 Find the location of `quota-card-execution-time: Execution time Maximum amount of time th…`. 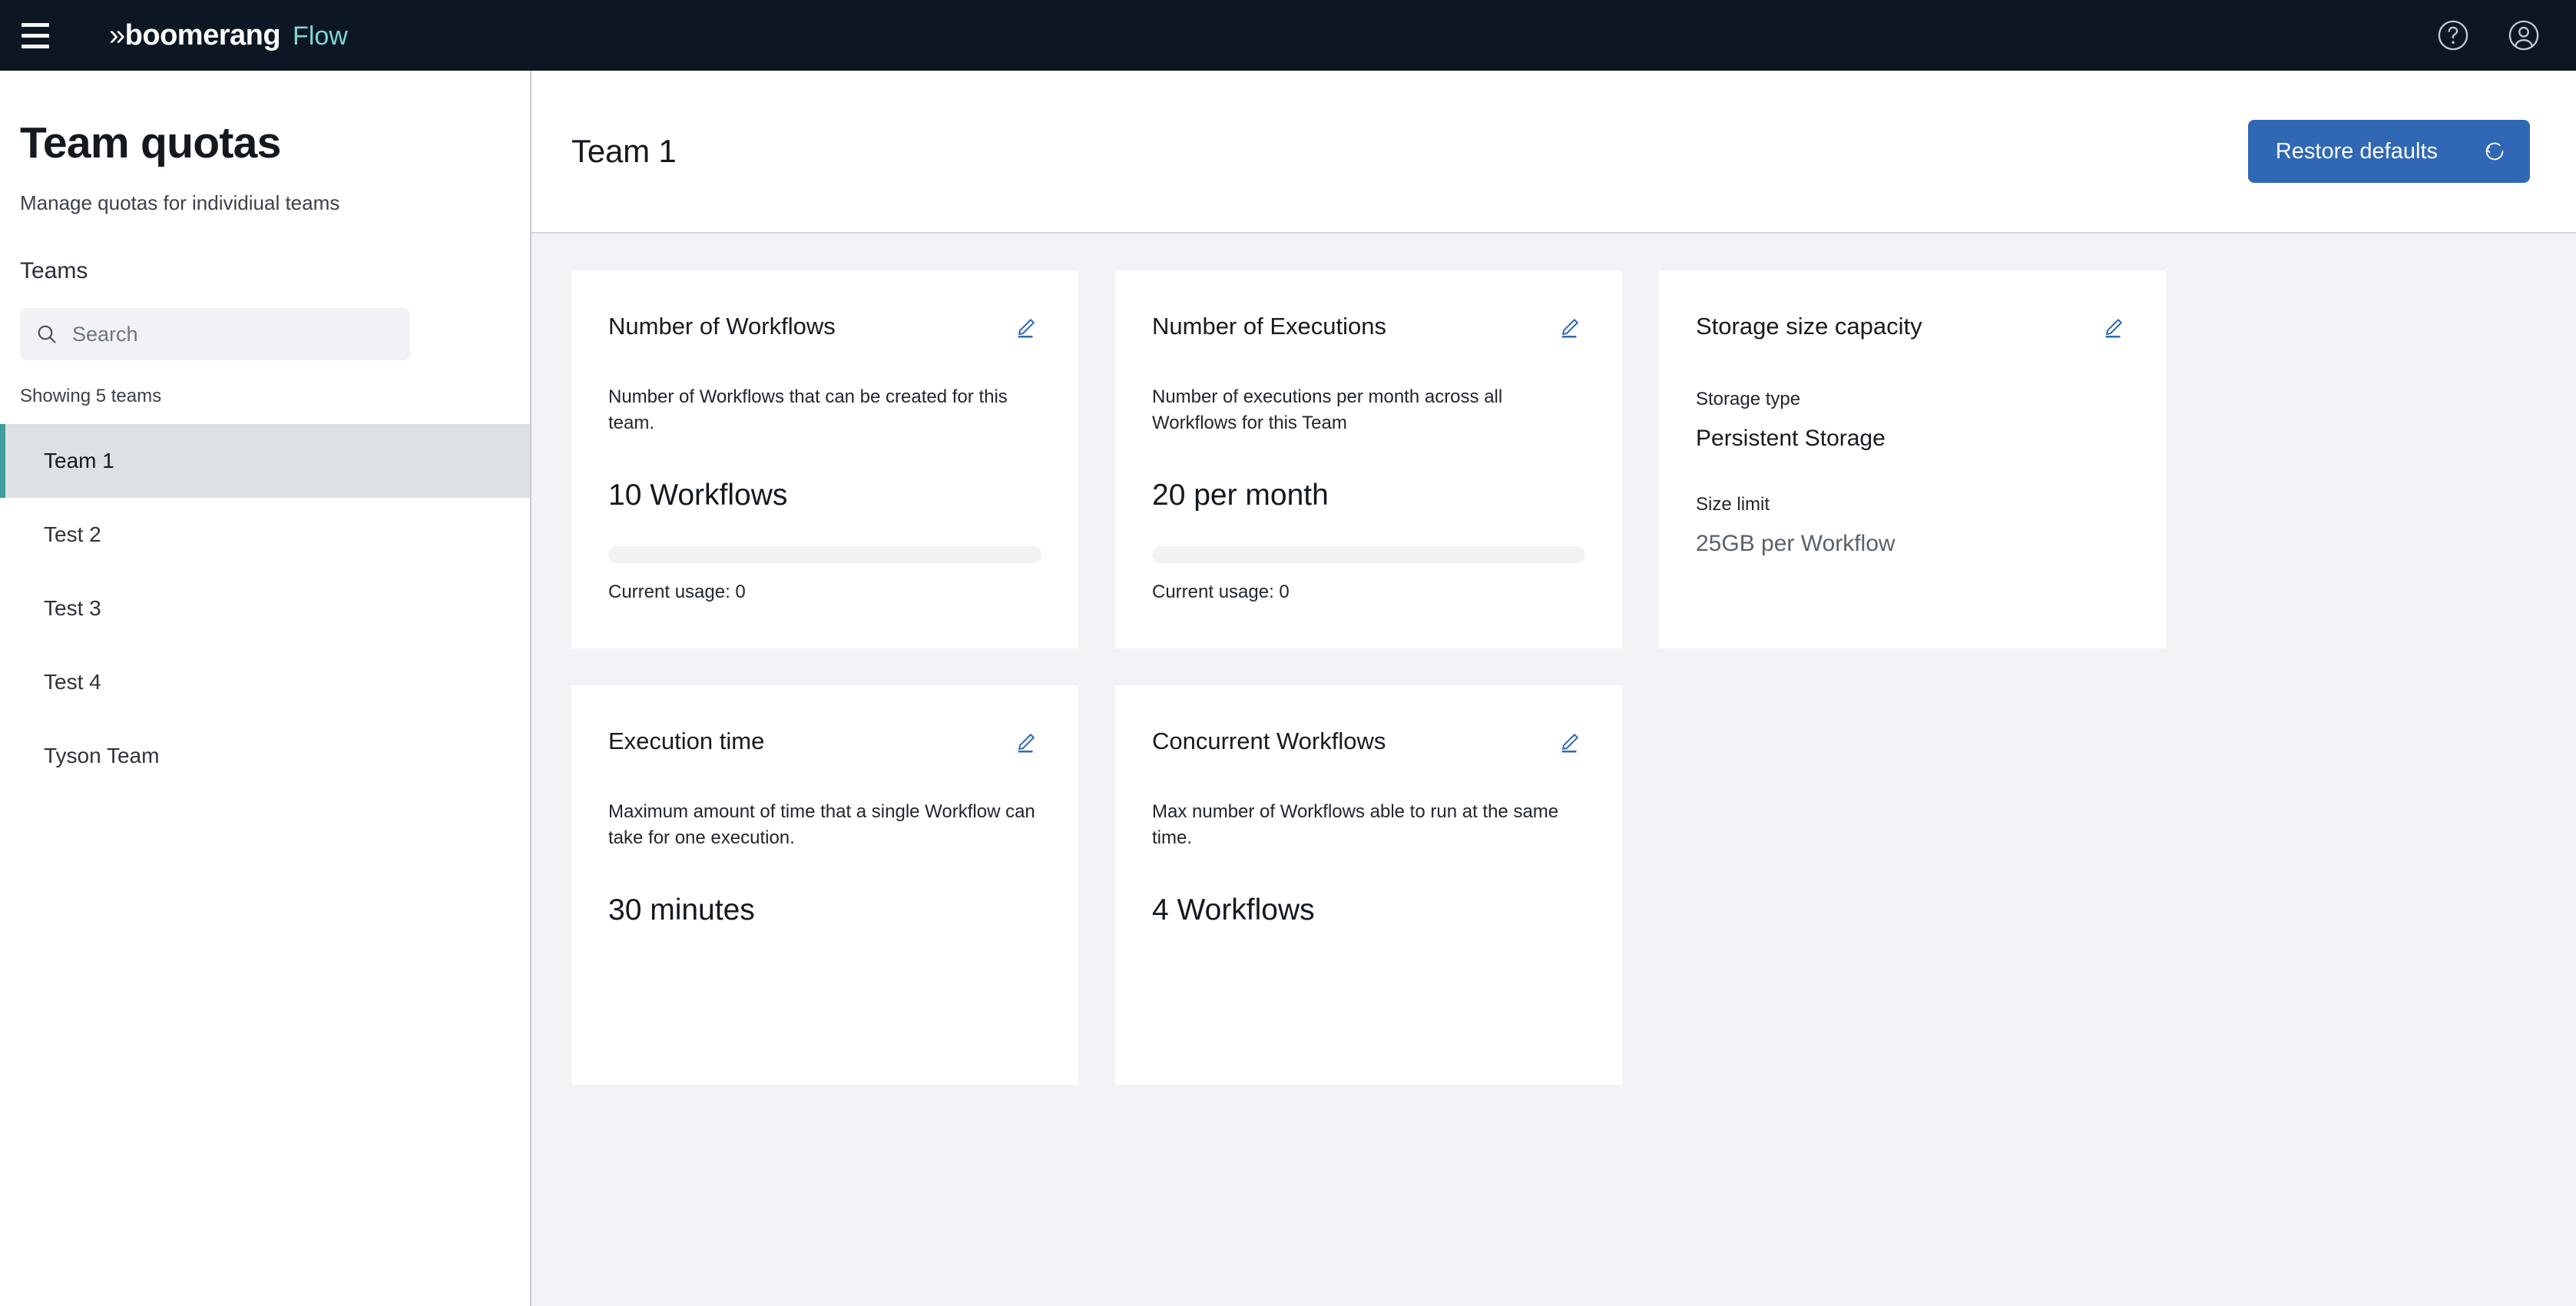

quota-card-execution-time: Execution time Maximum amount of time th… is located at coordinates (825, 885).